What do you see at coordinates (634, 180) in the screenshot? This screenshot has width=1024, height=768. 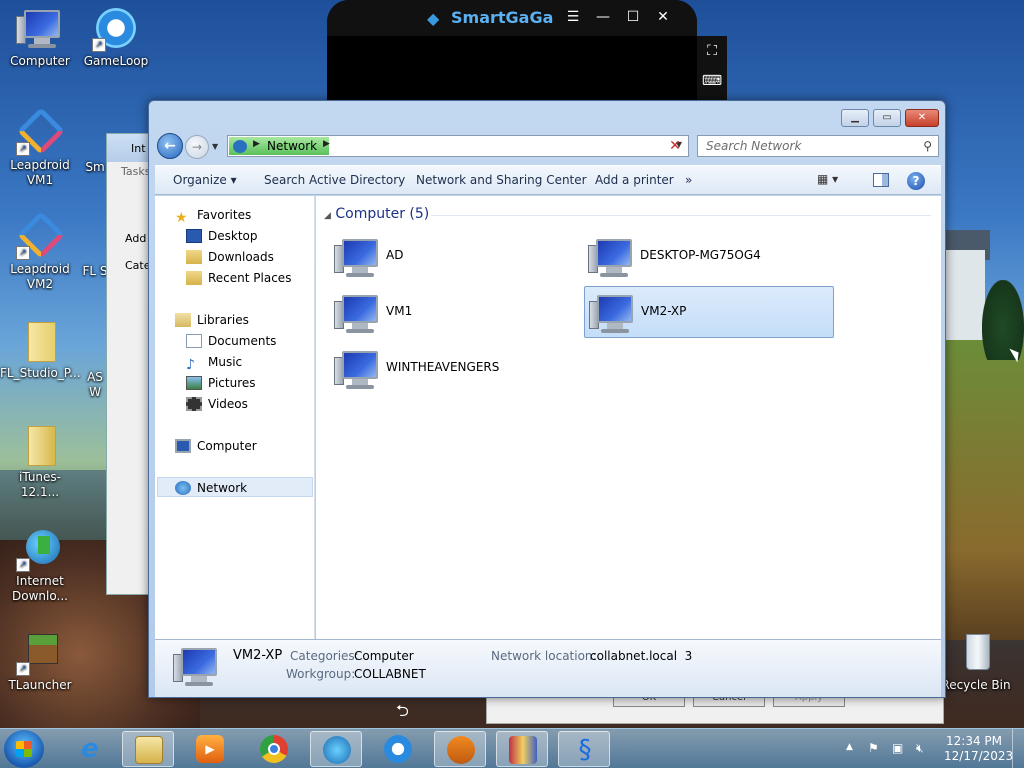 I see `add-printer-button: Add a printer` at bounding box center [634, 180].